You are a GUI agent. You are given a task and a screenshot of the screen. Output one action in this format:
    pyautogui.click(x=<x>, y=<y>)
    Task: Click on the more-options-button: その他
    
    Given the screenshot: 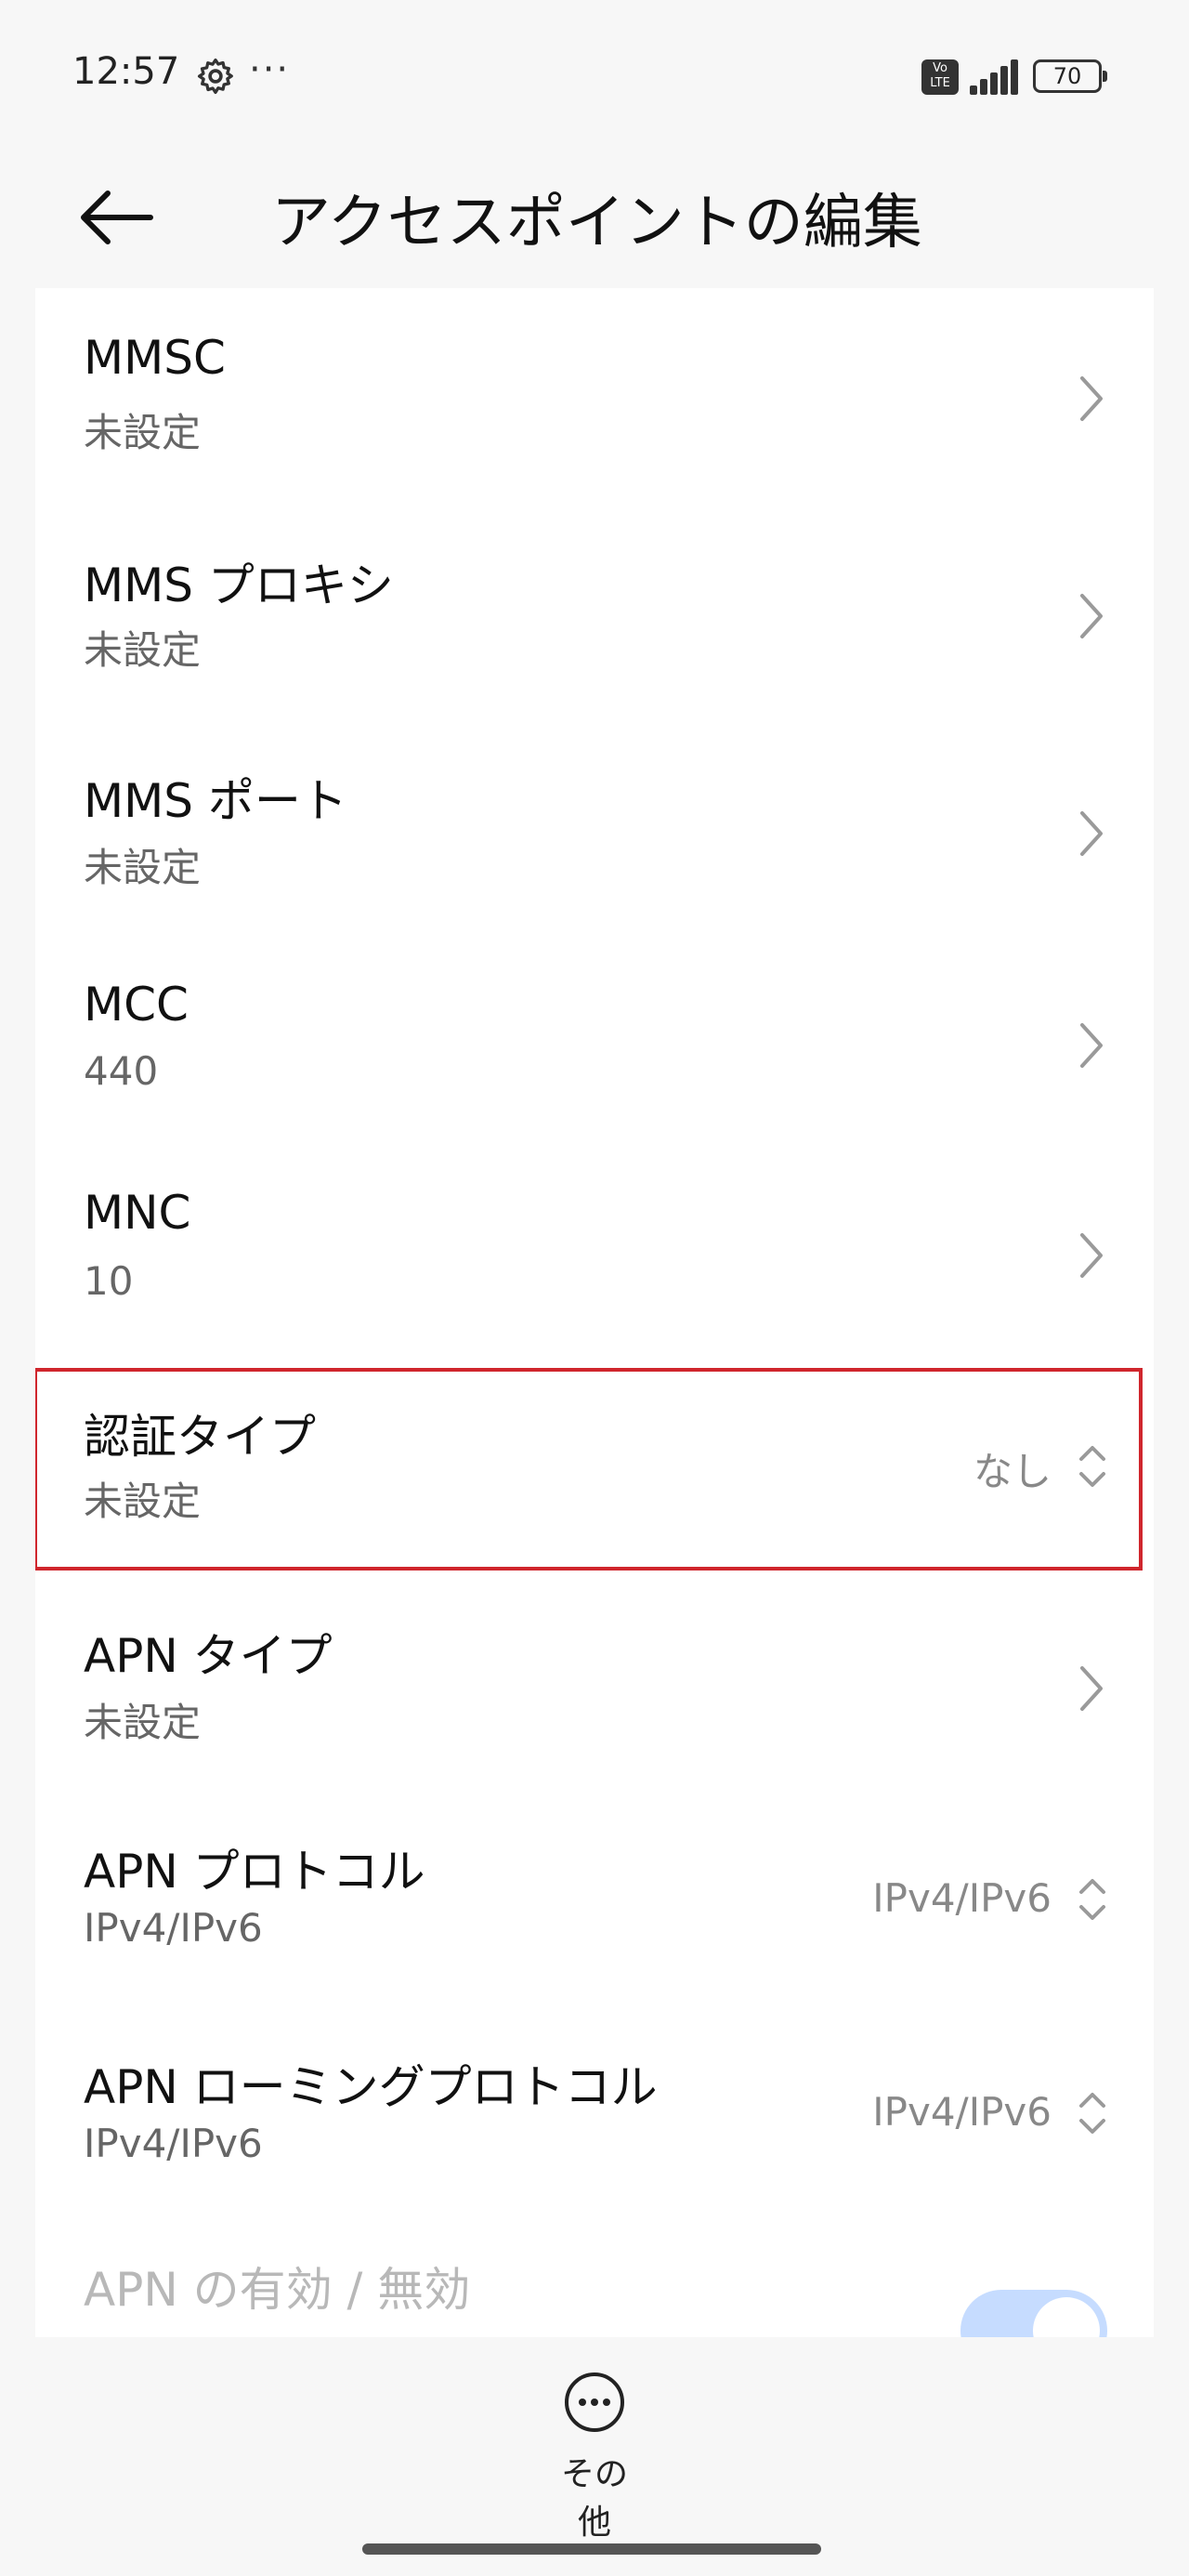 What is the action you would take?
    pyautogui.click(x=594, y=2456)
    